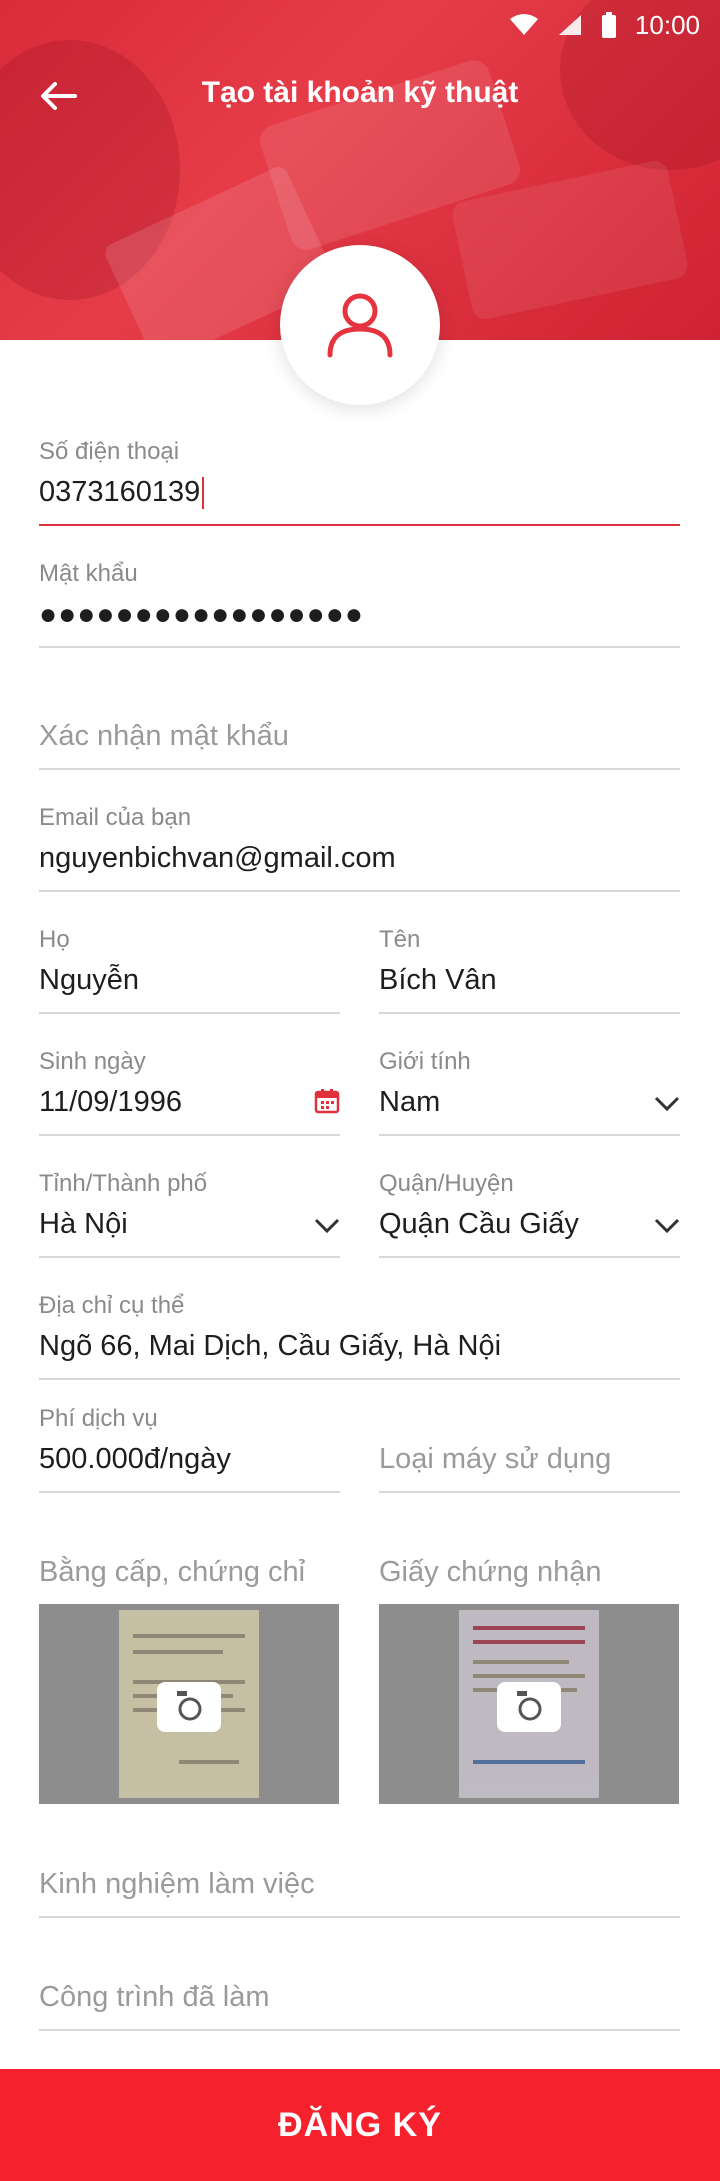  What do you see at coordinates (360, 92) in the screenshot?
I see `page-title: Tạo tài khoản kỹ thuật` at bounding box center [360, 92].